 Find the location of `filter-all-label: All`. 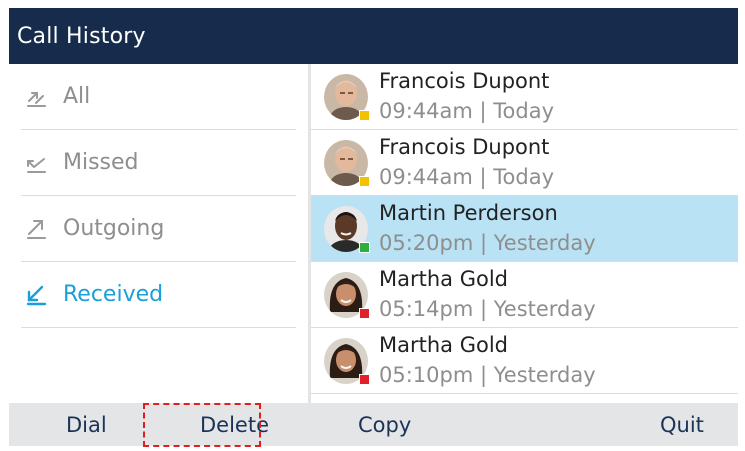

filter-all-label: All is located at coordinates (77, 96).